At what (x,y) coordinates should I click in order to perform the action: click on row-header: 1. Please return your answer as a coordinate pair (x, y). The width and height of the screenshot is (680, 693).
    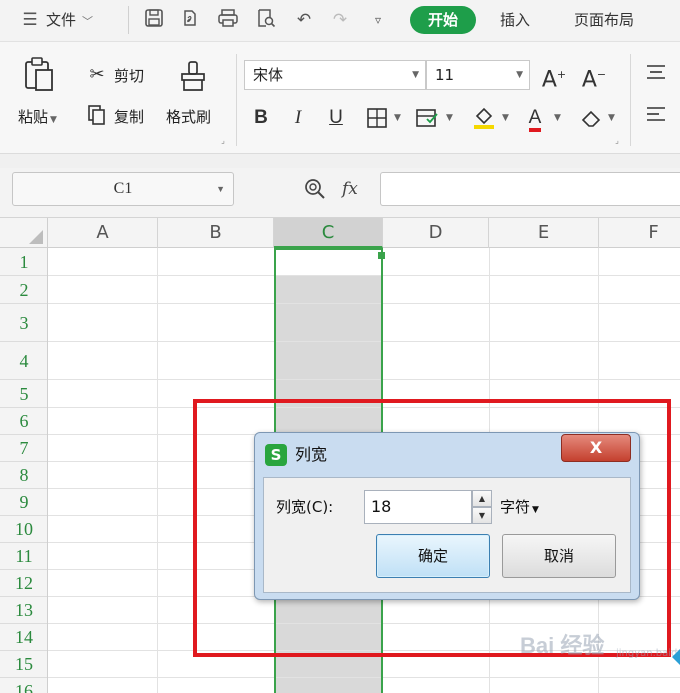
    Looking at the image, I should click on (23, 262).